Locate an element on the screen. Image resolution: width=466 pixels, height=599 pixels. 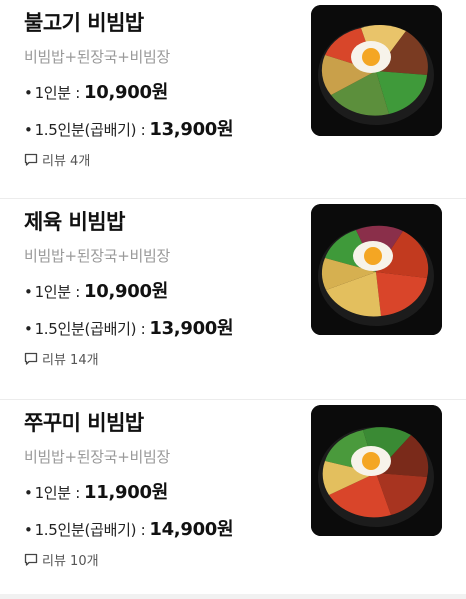
review-link: 리뷰 14개 is located at coordinates (61, 358).